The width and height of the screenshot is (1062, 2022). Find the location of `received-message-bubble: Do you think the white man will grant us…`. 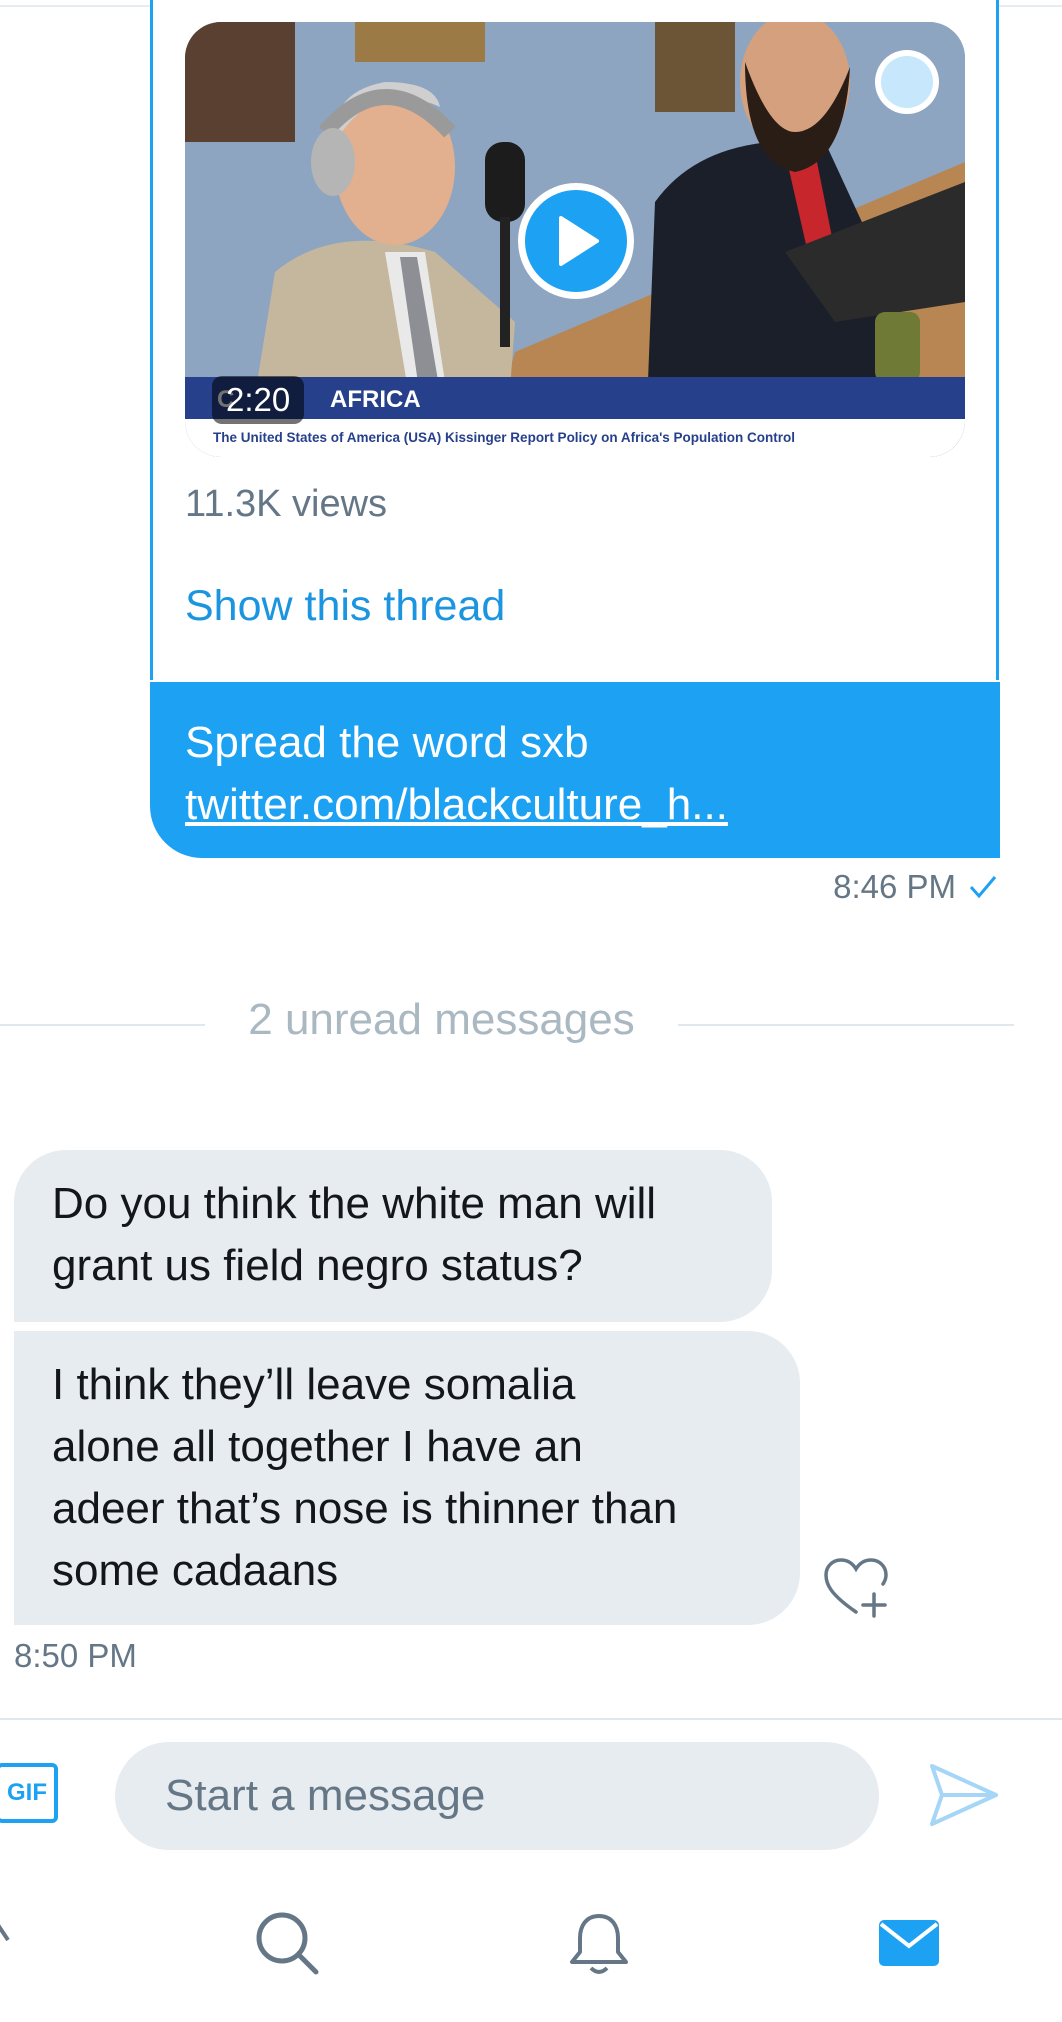

received-message-bubble: Do you think the white man will grant us… is located at coordinates (393, 1236).